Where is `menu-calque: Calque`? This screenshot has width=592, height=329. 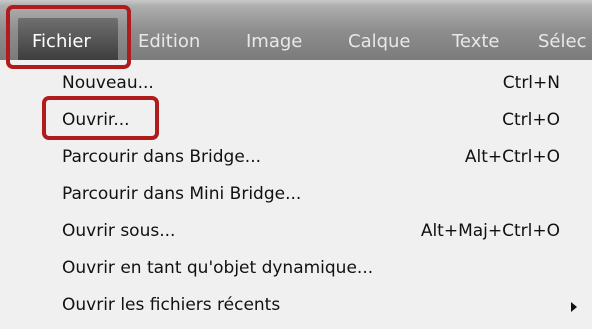 menu-calque: Calque is located at coordinates (379, 42).